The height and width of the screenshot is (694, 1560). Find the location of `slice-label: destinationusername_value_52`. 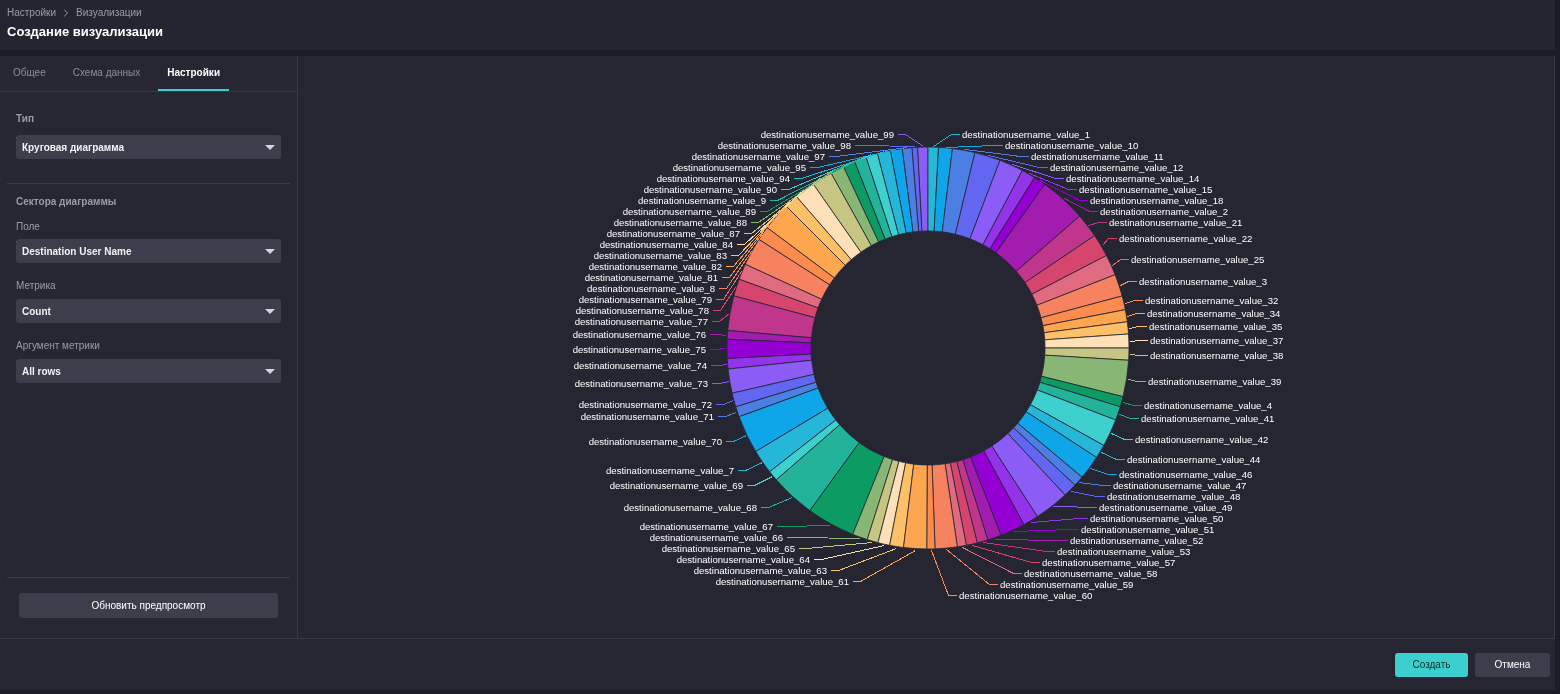

slice-label: destinationusername_value_52 is located at coordinates (1137, 540).